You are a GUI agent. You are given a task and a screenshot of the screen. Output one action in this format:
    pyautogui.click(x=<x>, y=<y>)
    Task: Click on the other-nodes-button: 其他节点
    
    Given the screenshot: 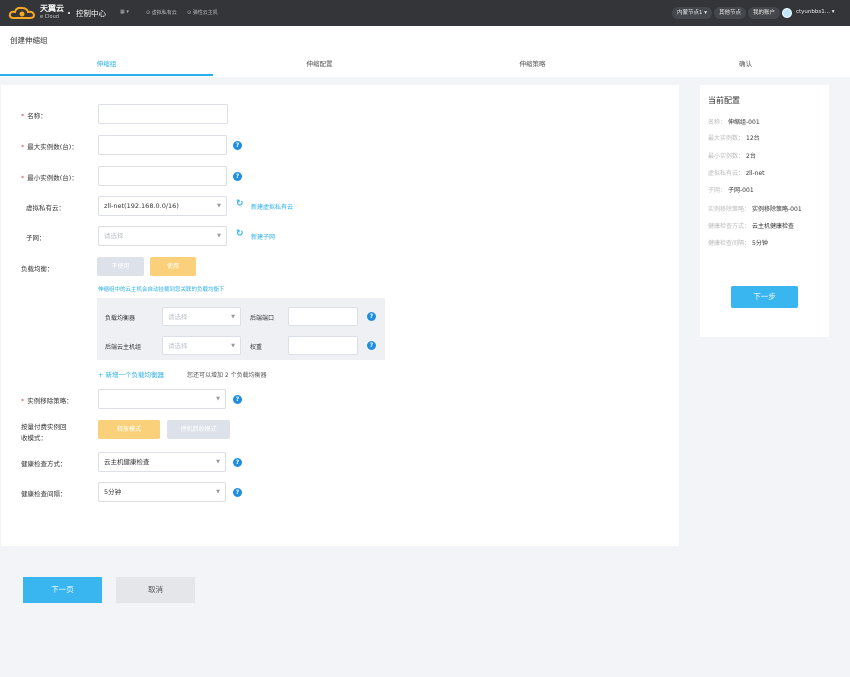 What is the action you would take?
    pyautogui.click(x=730, y=13)
    